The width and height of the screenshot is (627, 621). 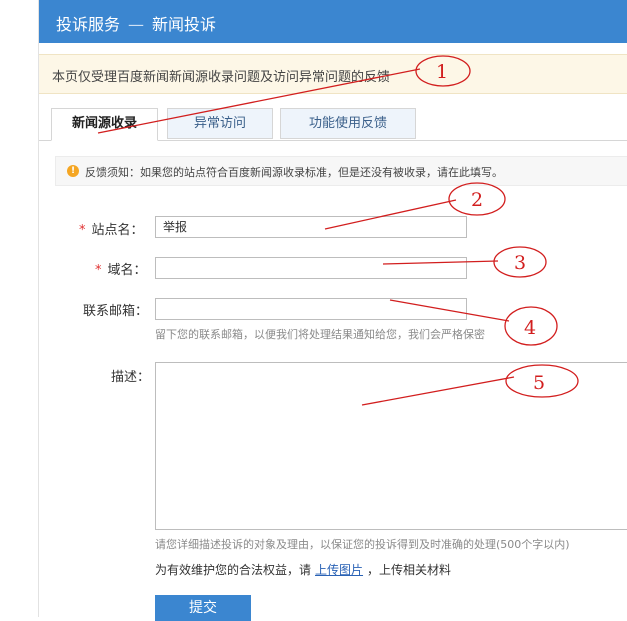 What do you see at coordinates (131, 377) in the screenshot?
I see `description-label: 描述：` at bounding box center [131, 377].